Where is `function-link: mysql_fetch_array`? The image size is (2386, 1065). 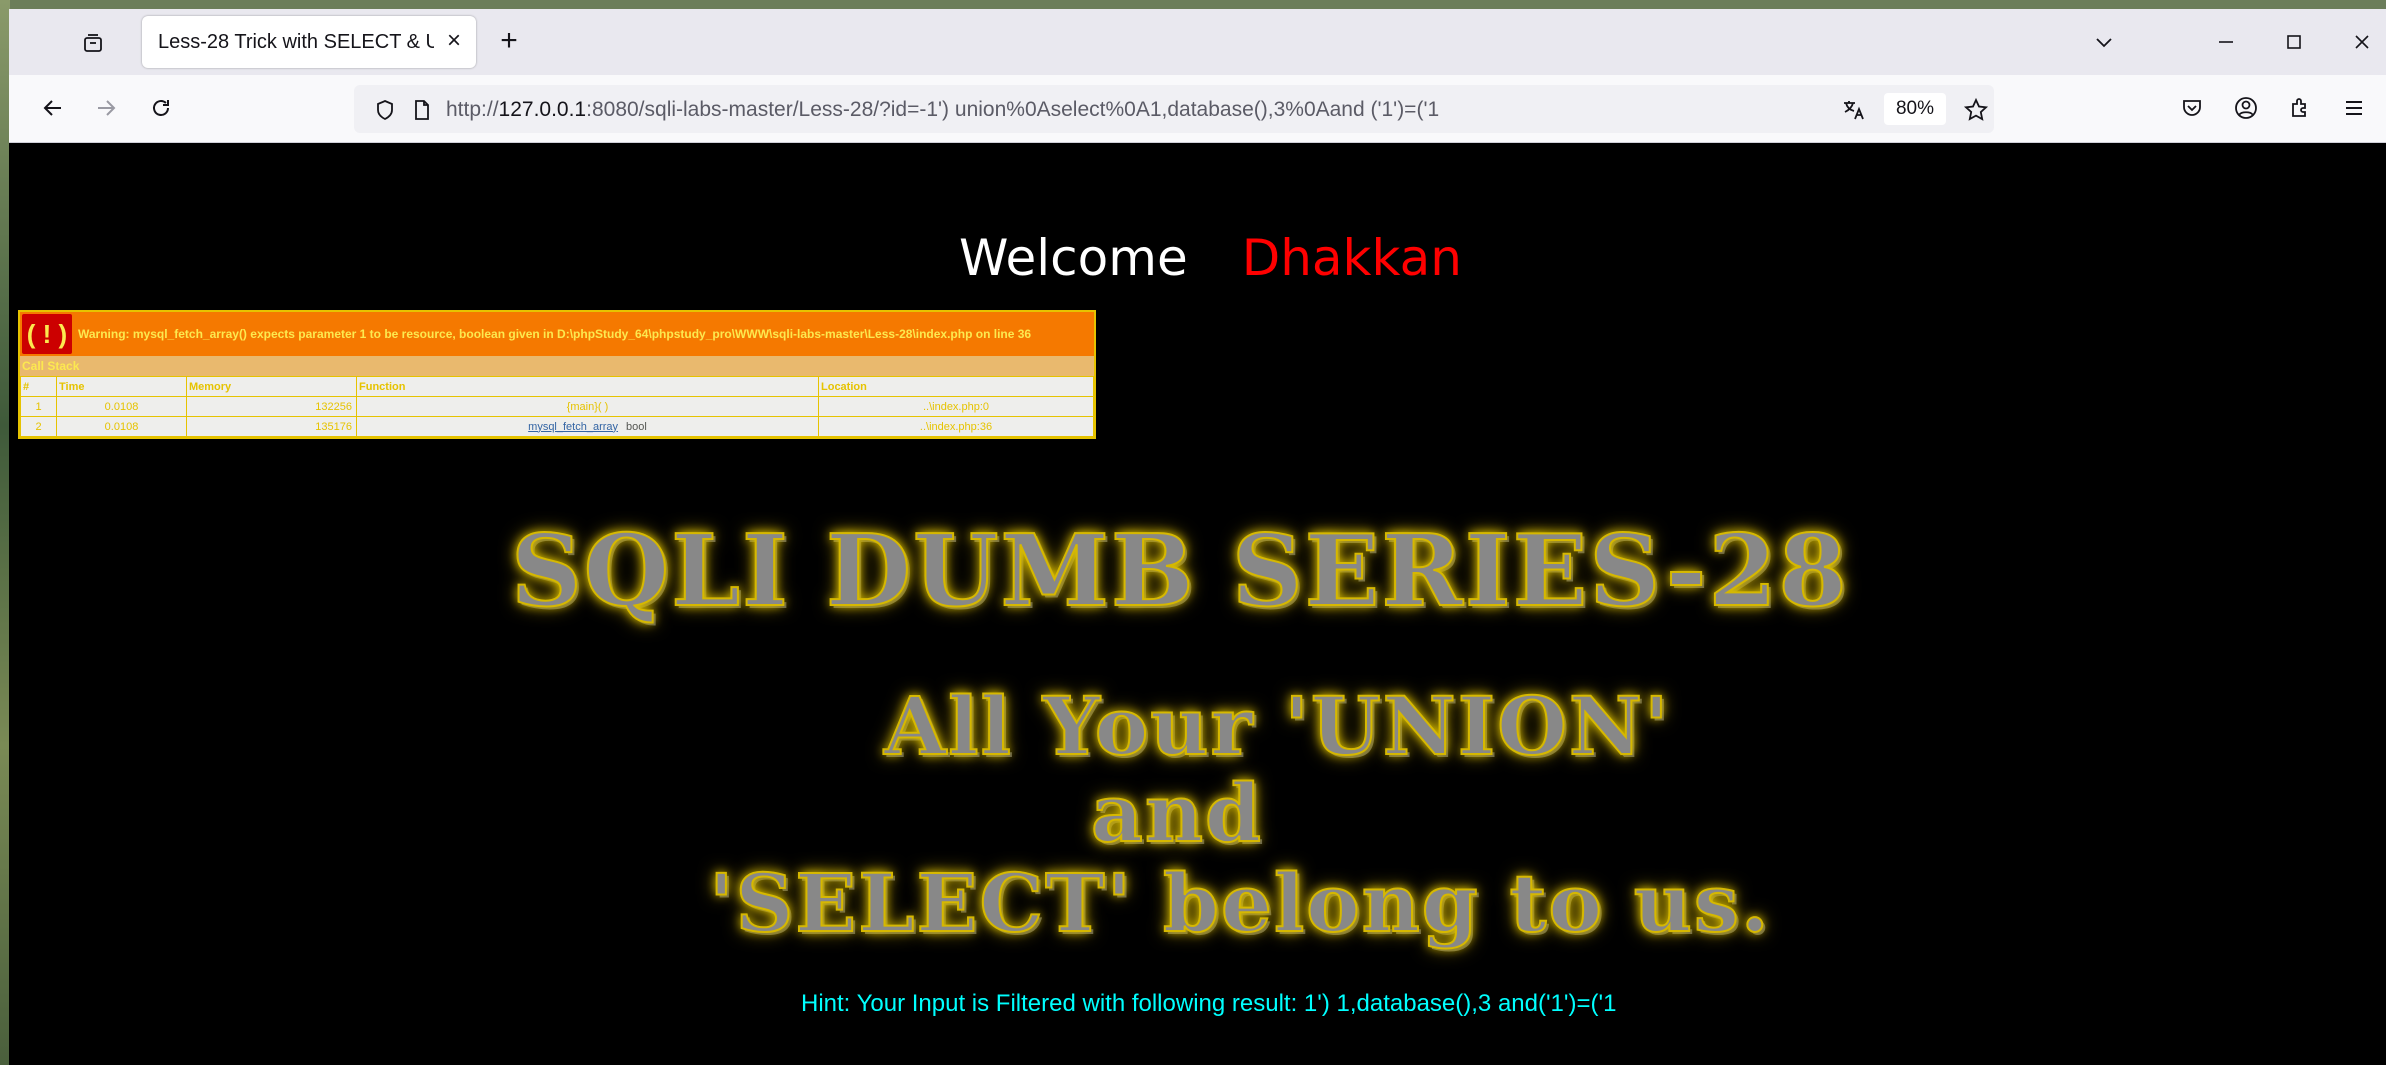 function-link: mysql_fetch_array is located at coordinates (573, 427).